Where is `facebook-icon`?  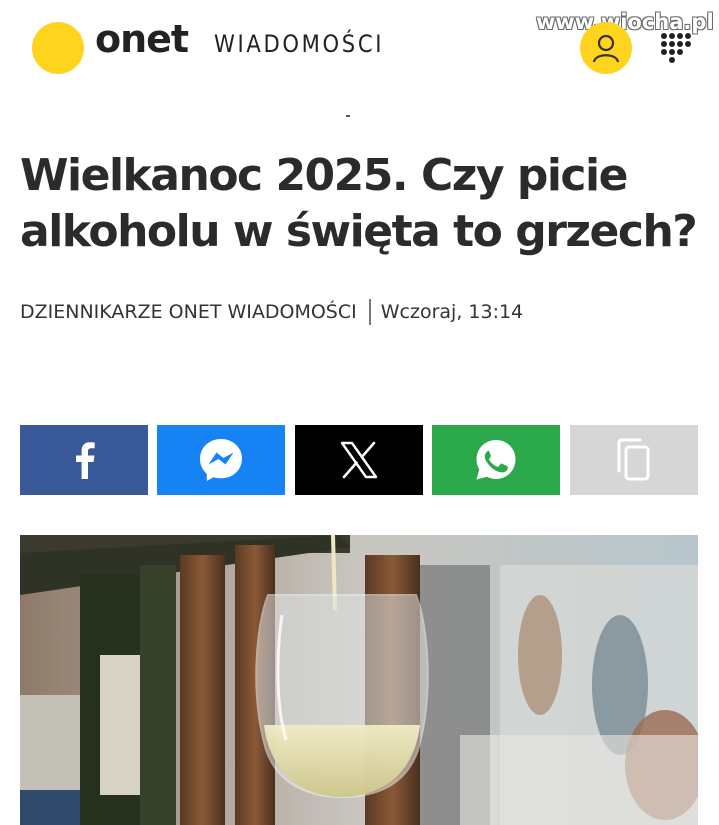
facebook-icon is located at coordinates (85, 460).